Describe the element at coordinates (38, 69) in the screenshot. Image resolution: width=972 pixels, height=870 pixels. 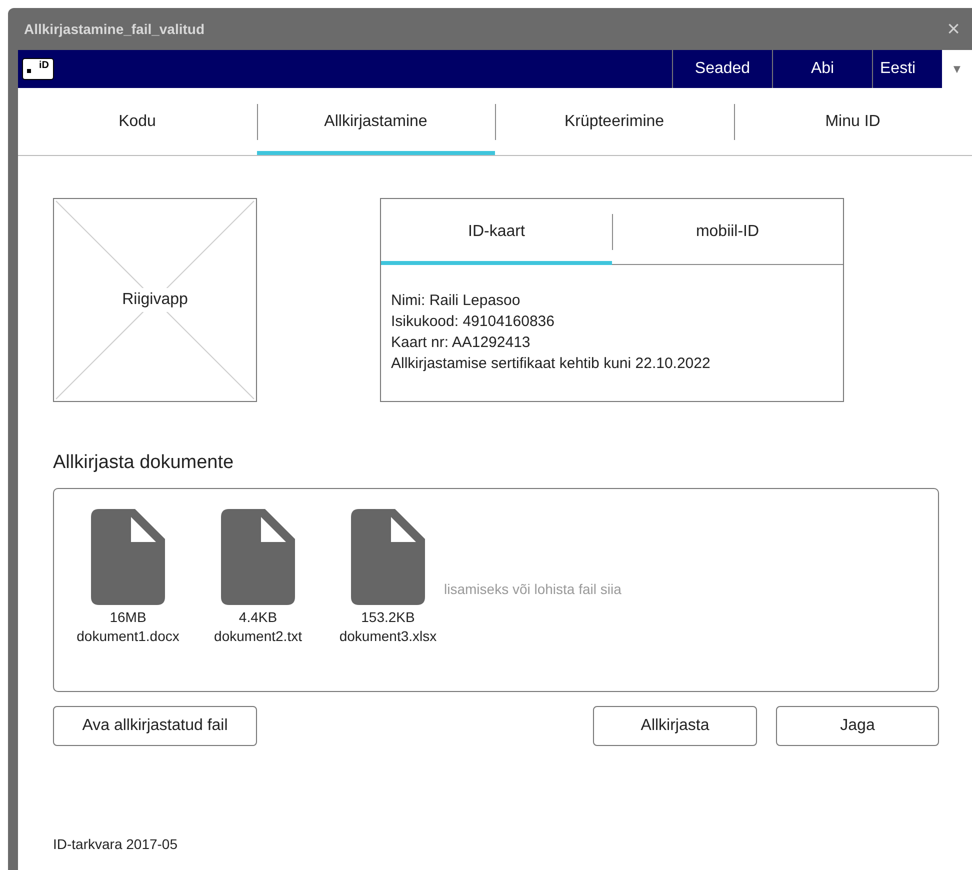
I see `logo: iD` at that location.